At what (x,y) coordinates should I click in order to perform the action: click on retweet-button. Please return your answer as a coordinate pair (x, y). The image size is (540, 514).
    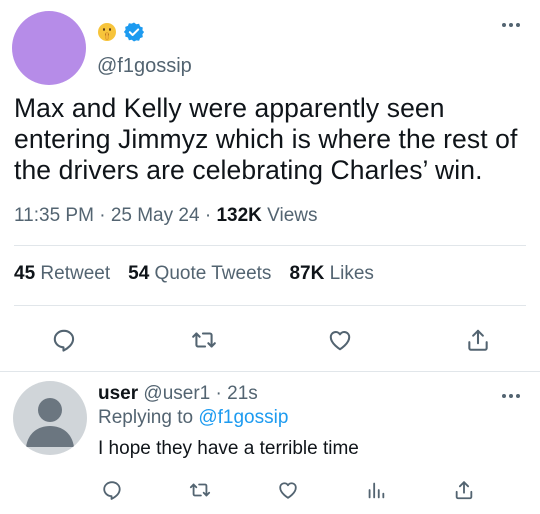
    Looking at the image, I should click on (204, 340).